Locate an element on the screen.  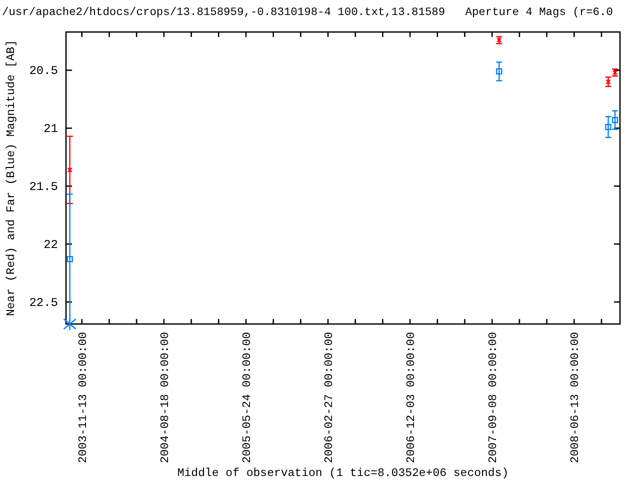
x-tick-label: 2006-02-27 00:00:00 is located at coordinates (329, 398).